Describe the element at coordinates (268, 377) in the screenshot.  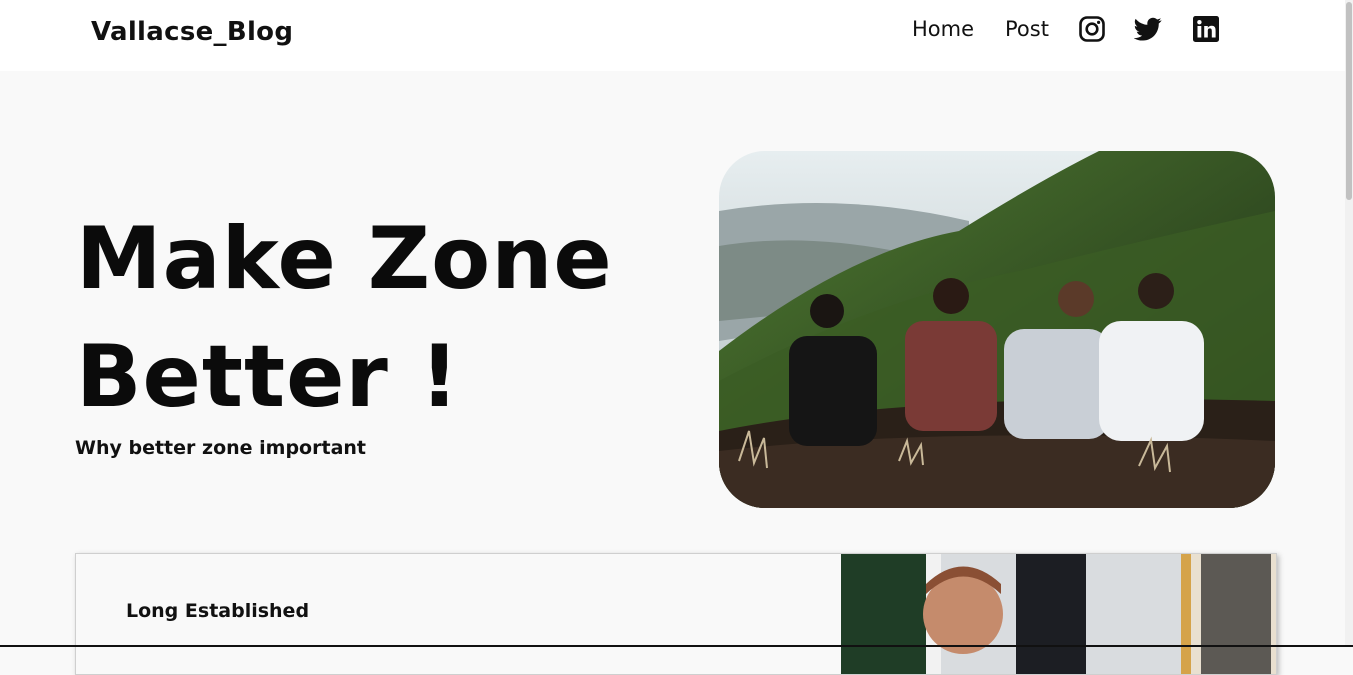
I see `hero-title-line-2: Better !` at that location.